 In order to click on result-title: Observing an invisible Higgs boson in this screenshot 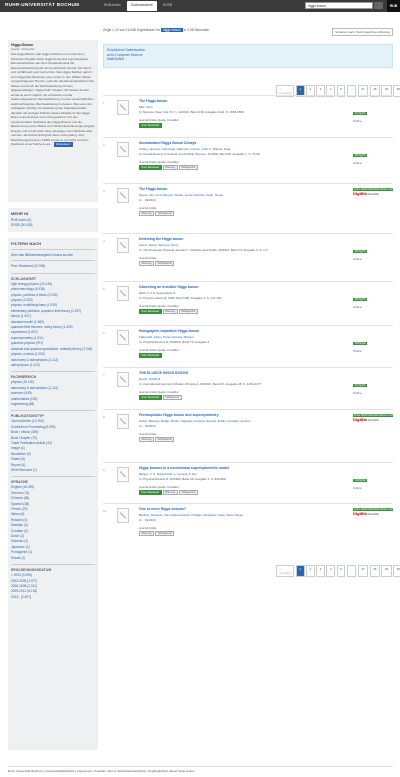, I will do `click(229, 287)`.